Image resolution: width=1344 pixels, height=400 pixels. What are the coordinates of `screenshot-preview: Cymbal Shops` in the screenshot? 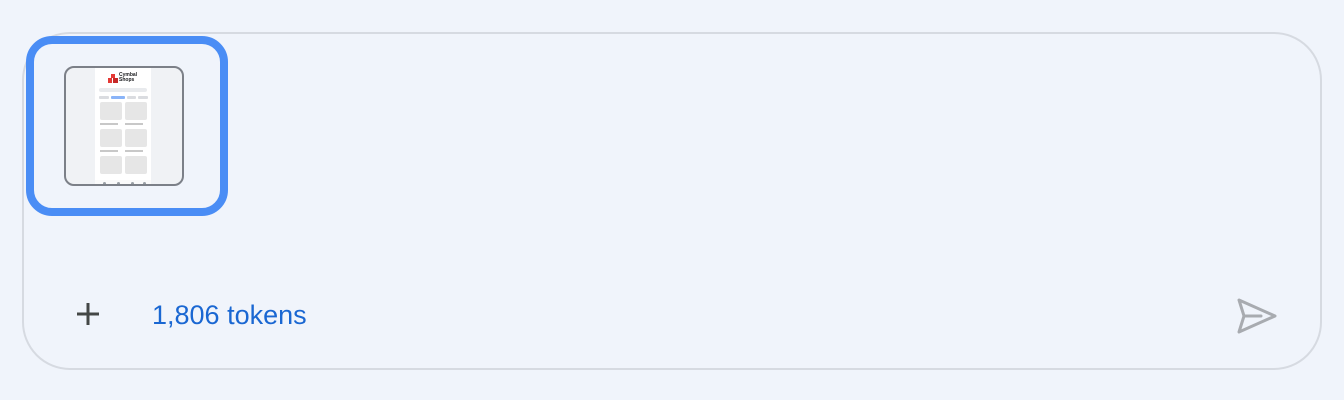 It's located at (123, 126).